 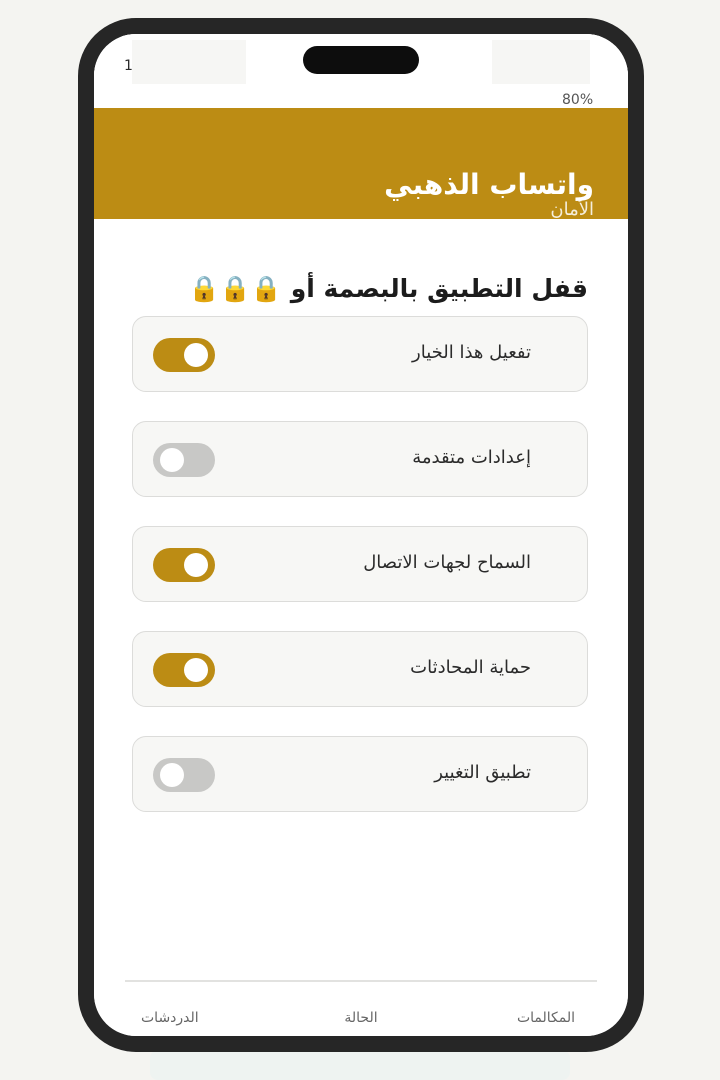 What do you see at coordinates (482, 772) in the screenshot?
I see `setting-label: تطبيق التغيير` at bounding box center [482, 772].